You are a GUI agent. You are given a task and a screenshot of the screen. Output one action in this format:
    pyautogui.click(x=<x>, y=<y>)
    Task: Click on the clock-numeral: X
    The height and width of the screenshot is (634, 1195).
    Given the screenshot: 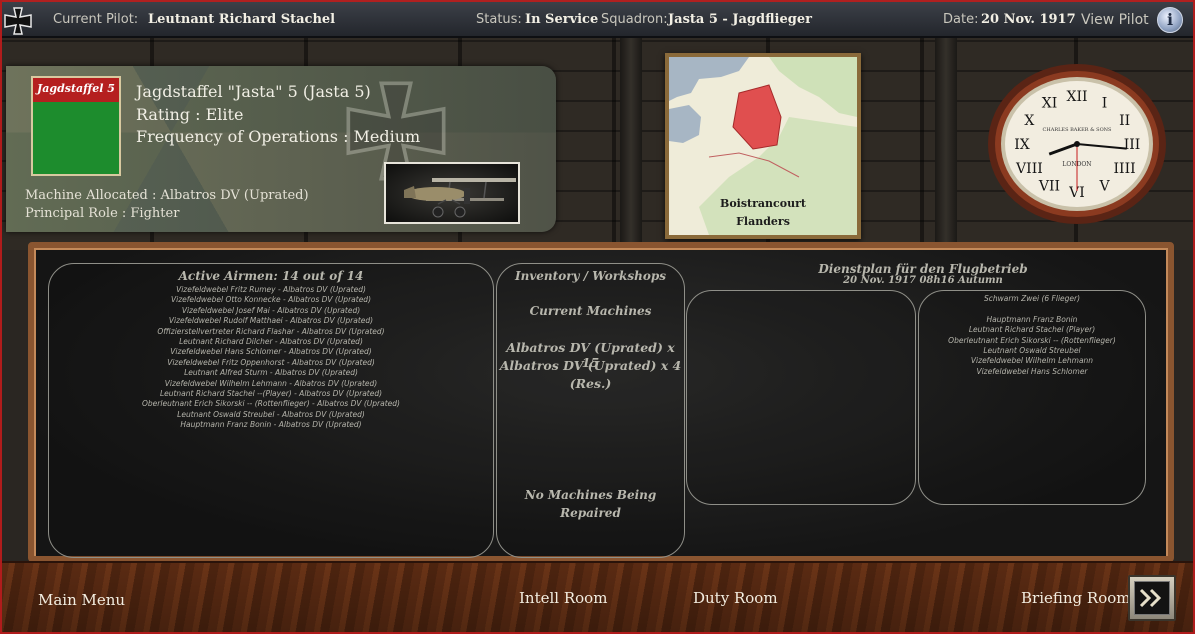 What is the action you would take?
    pyautogui.click(x=1029, y=121)
    